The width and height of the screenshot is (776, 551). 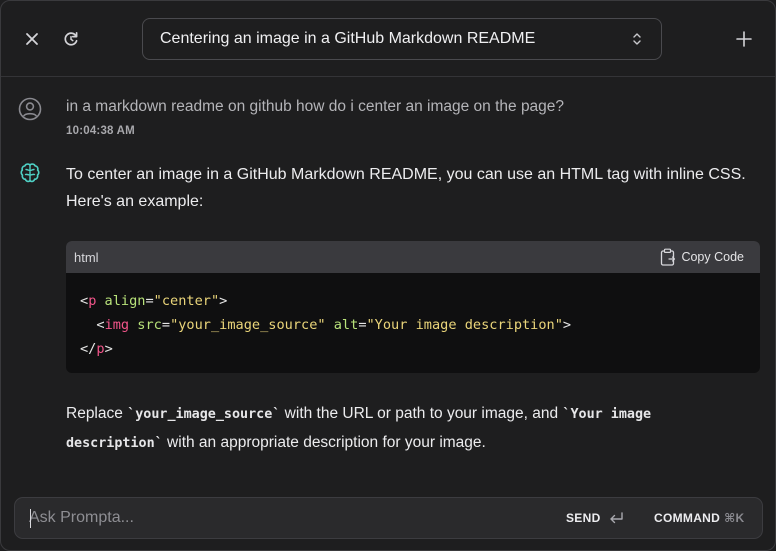 I want to click on command-shortcut: ⌘K, so click(x=734, y=518).